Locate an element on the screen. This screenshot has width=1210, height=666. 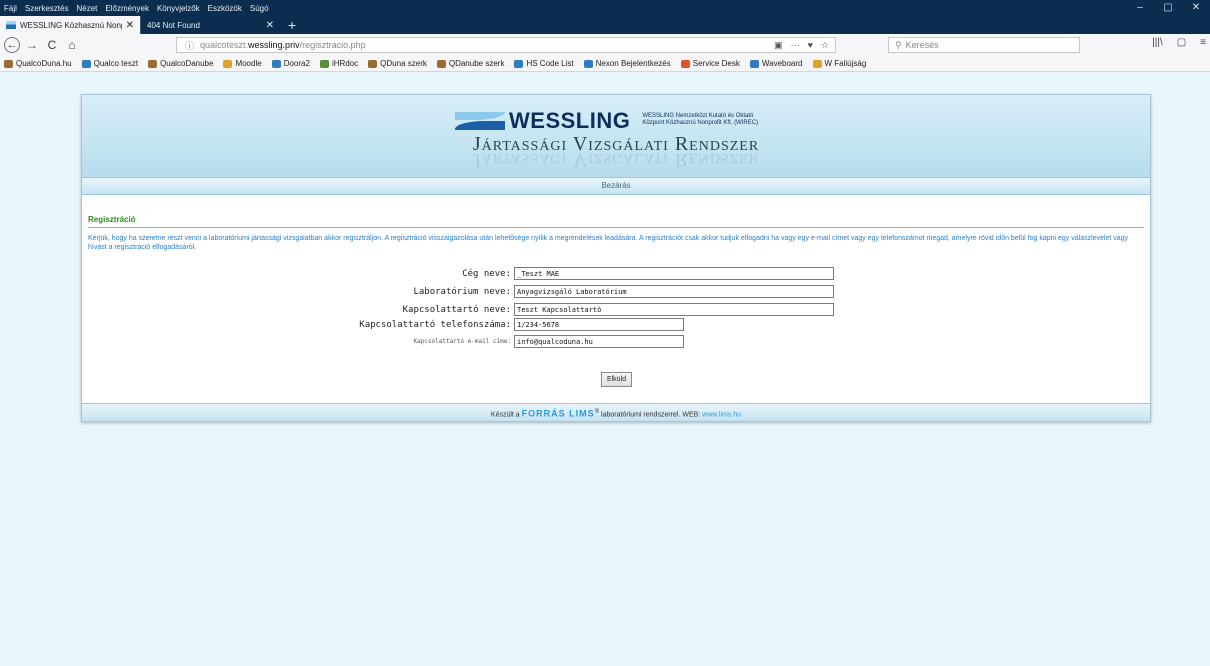
bookmark-item: iHRdoc is located at coordinates (337, 63).